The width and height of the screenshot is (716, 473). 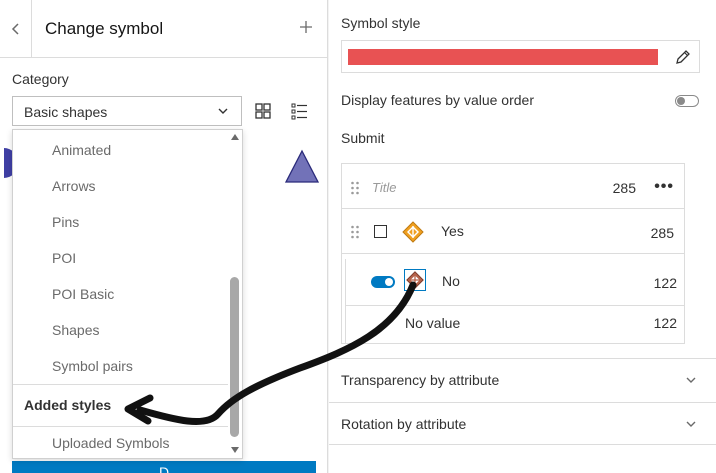 I want to click on dropdown-option: POI, so click(x=64, y=258).